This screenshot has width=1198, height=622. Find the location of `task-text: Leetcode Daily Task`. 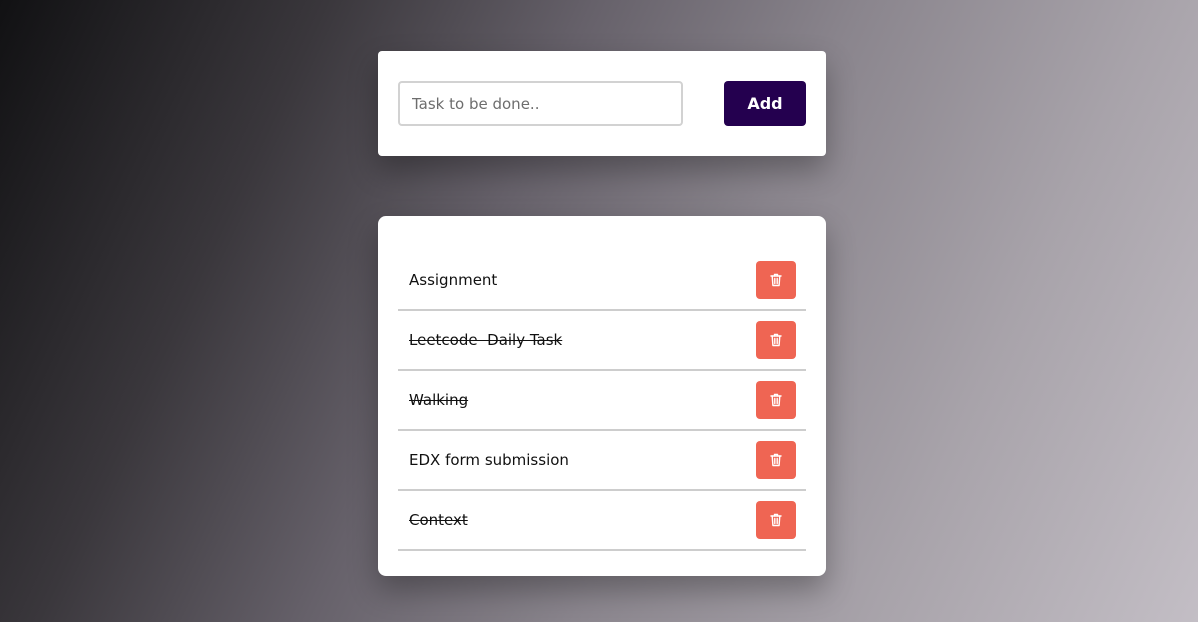

task-text: Leetcode Daily Task is located at coordinates (485, 340).